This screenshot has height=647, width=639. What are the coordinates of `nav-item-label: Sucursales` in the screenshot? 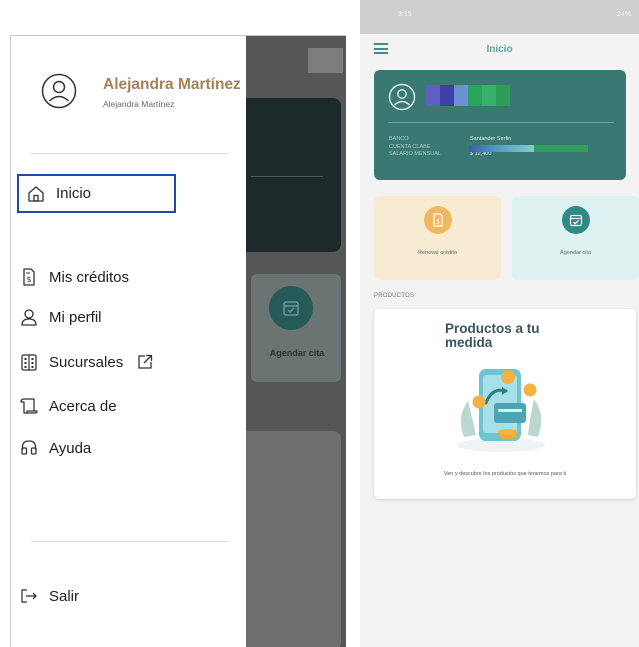 It's located at (86, 362).